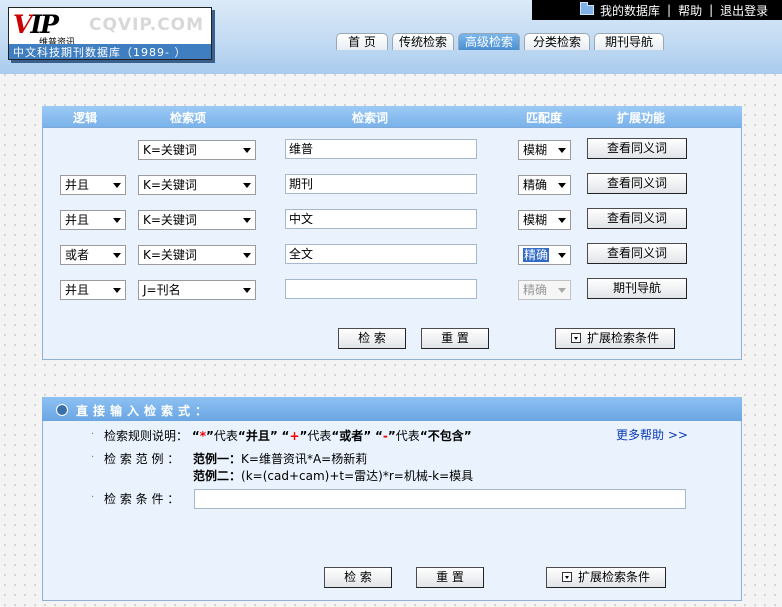 The height and width of the screenshot is (607, 782). I want to click on search-expression-input, so click(440, 499).